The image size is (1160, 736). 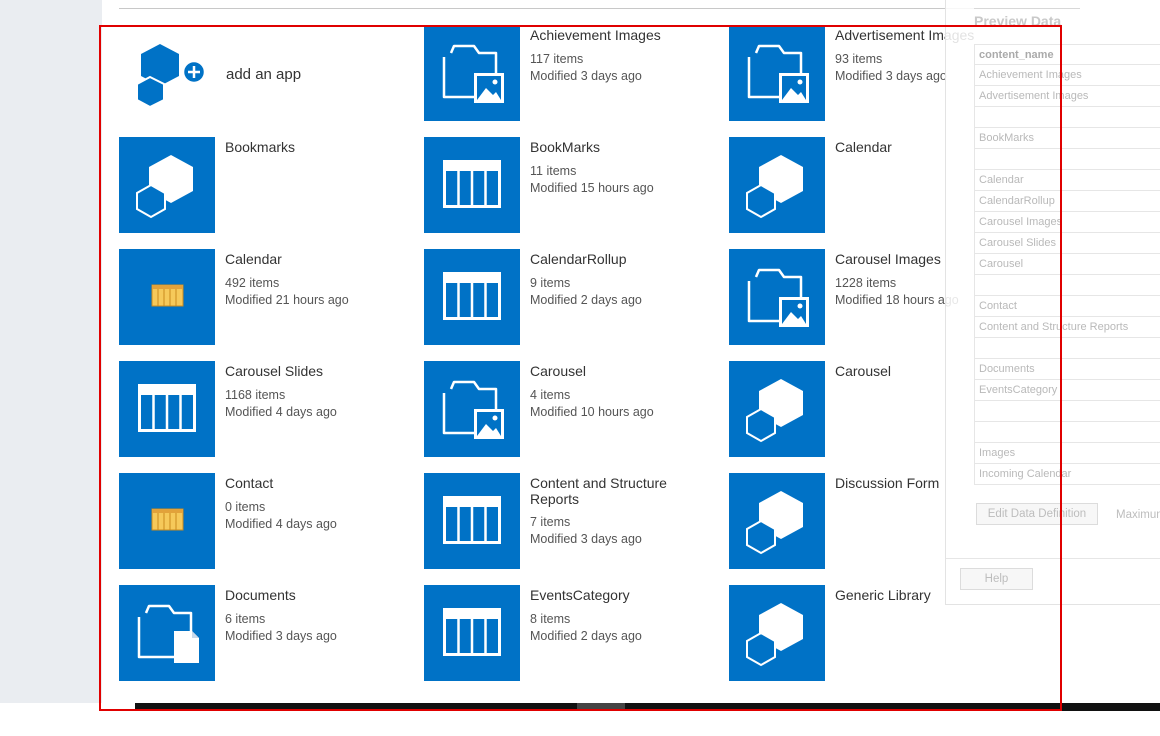 What do you see at coordinates (866, 283) in the screenshot?
I see `app-item-count: 1228 items` at bounding box center [866, 283].